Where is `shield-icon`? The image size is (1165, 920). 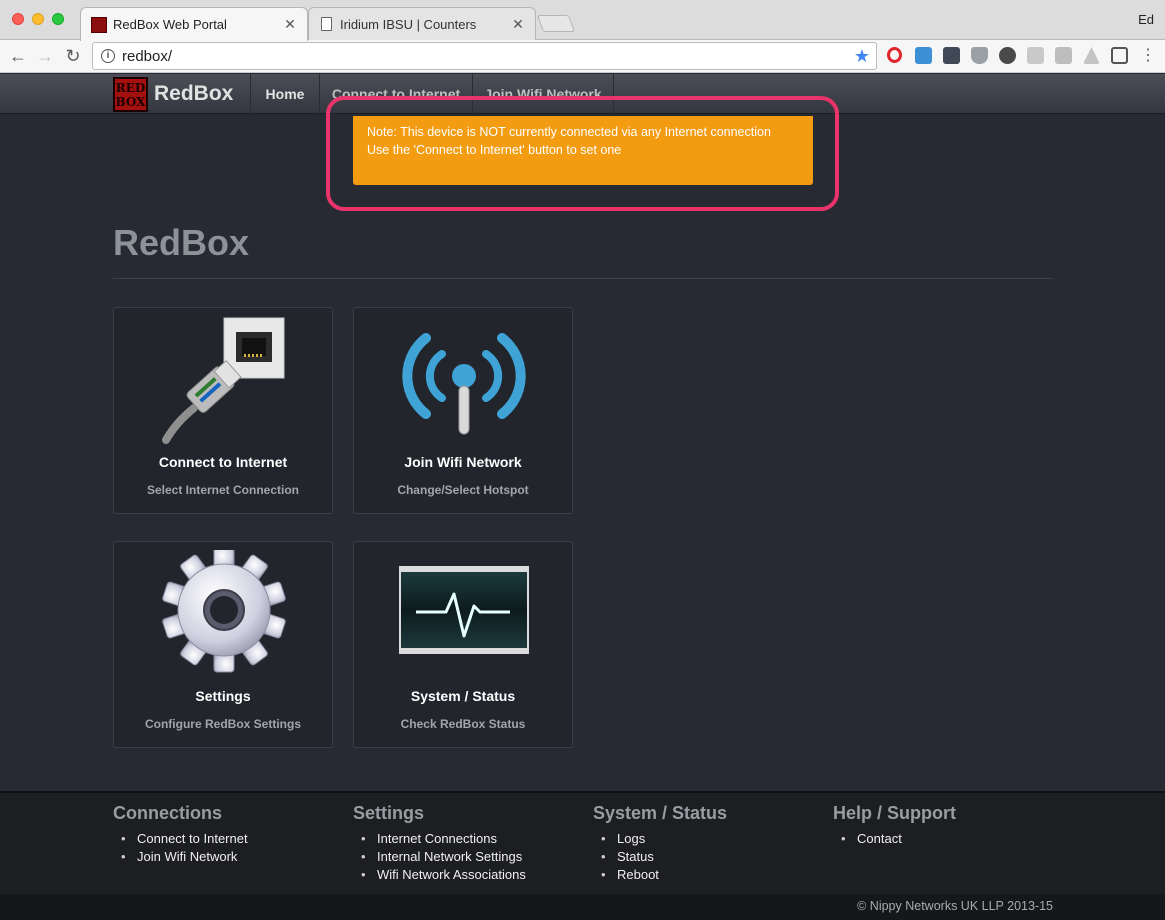
shield-icon is located at coordinates (979, 55).